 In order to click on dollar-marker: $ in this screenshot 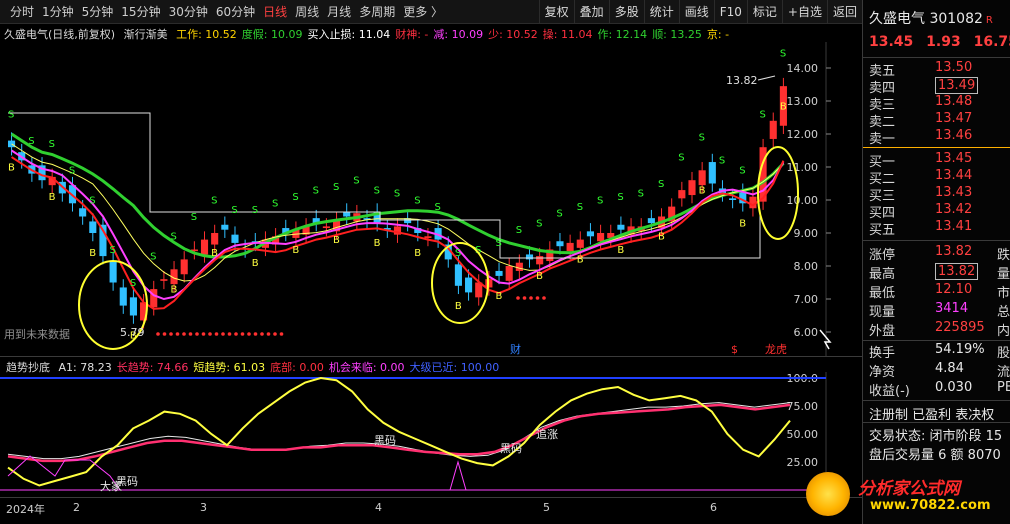, I will do `click(734, 349)`.